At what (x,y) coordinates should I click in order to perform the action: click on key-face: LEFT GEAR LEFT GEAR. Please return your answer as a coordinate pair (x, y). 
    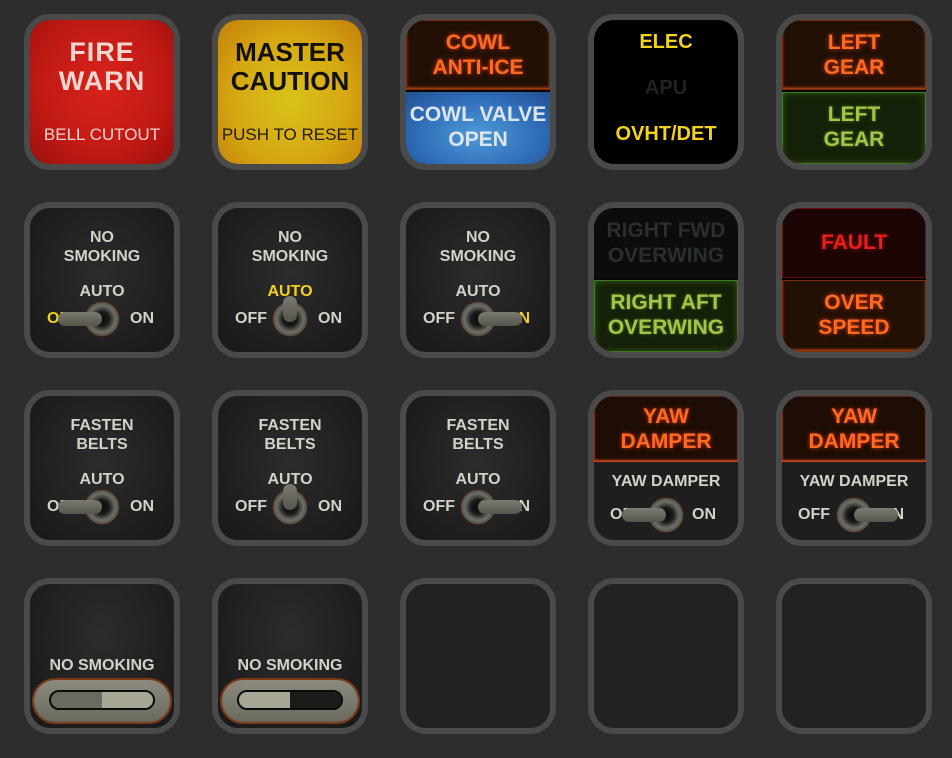
    Looking at the image, I should click on (854, 92).